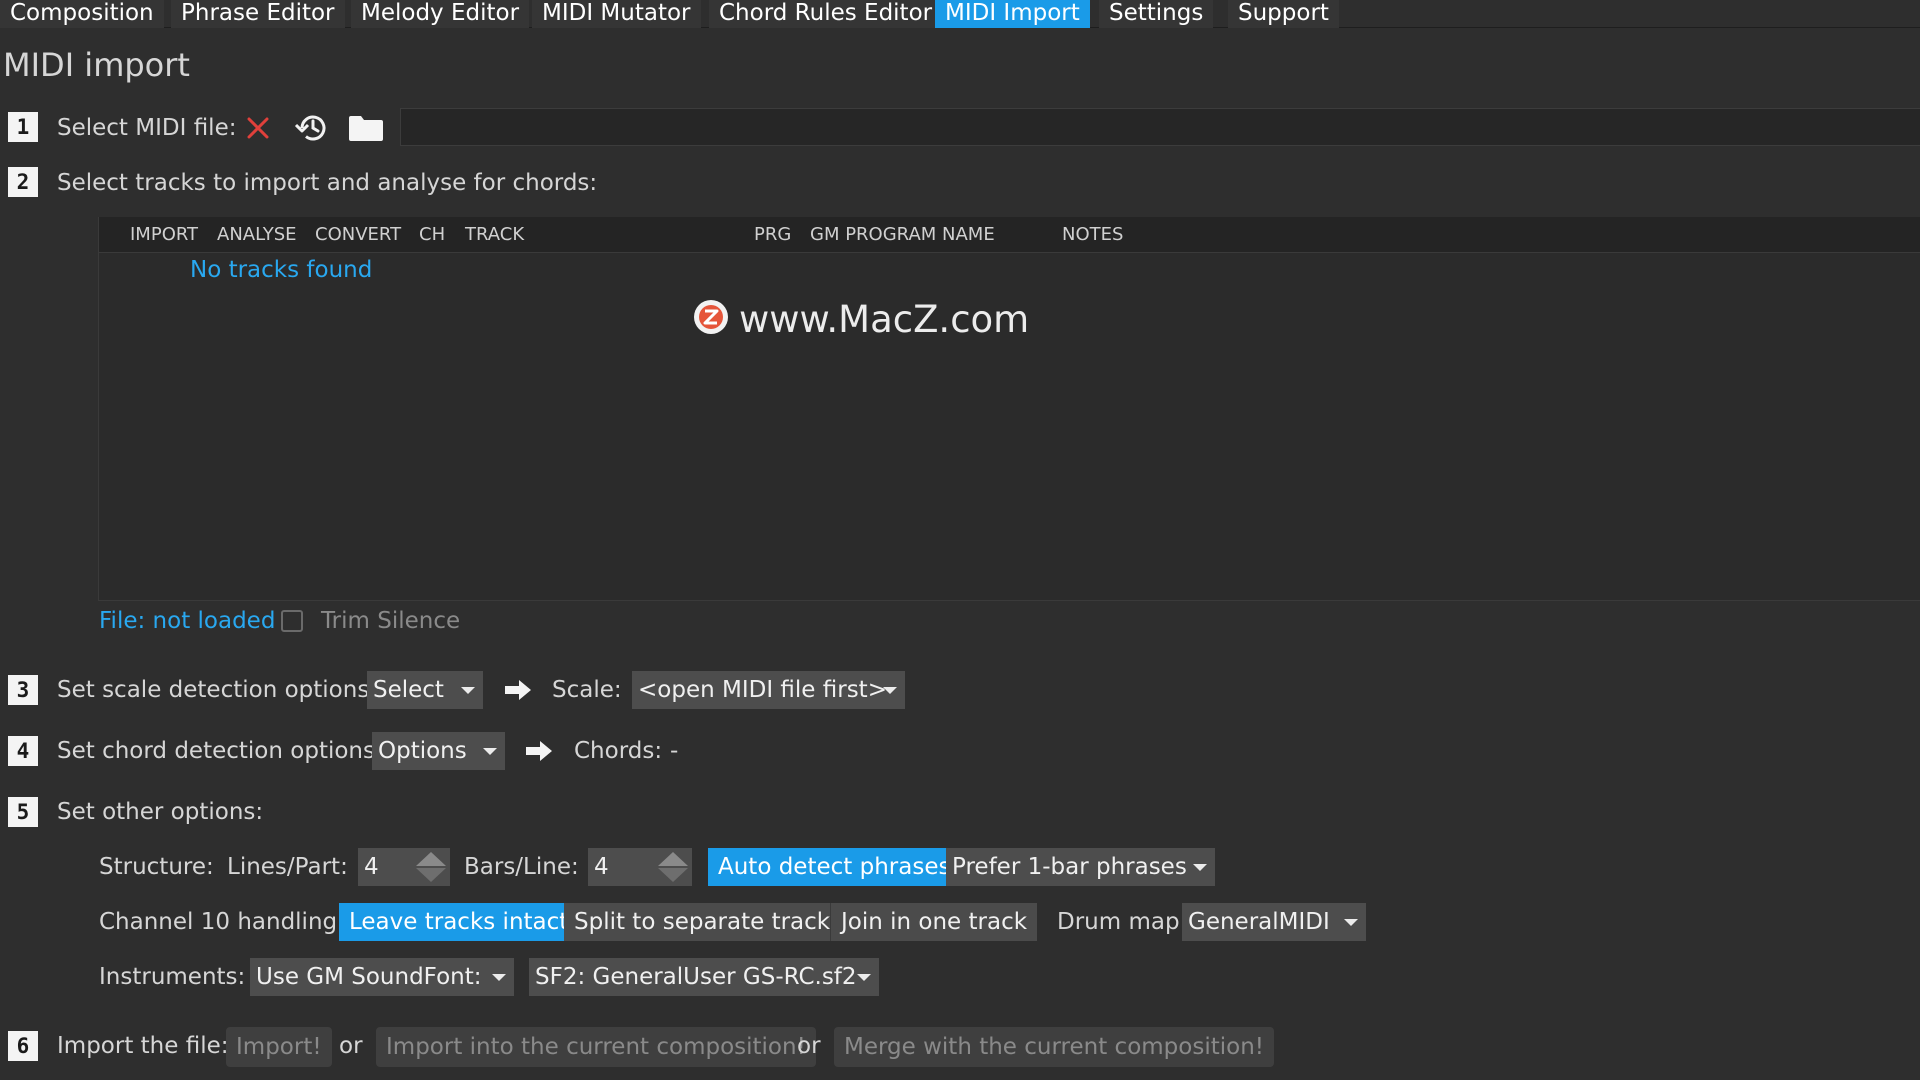  I want to click on auto-detect-phrases-toggle: Auto detect phrases, so click(834, 867).